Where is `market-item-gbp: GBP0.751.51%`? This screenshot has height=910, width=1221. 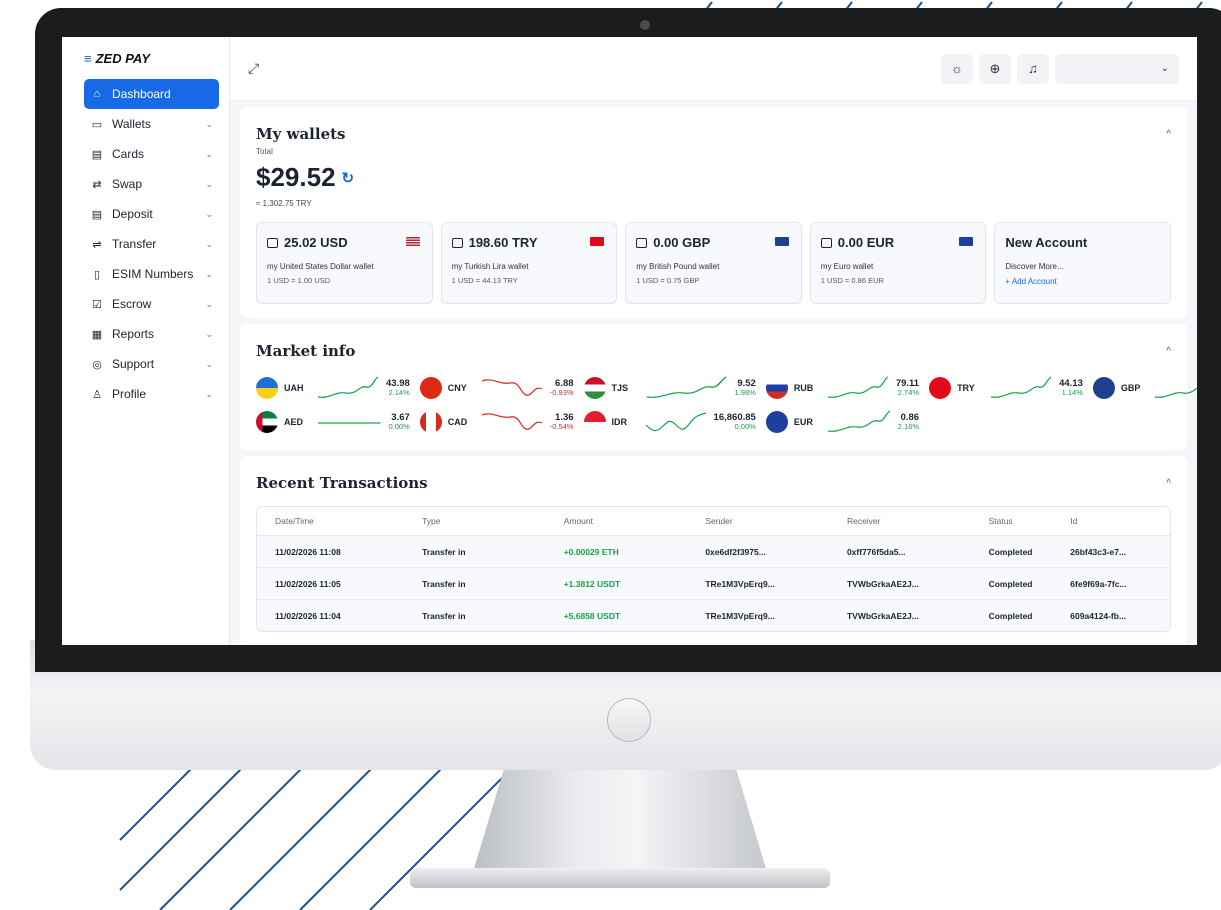
market-item-gbp: GBP0.751.51% is located at coordinates (1144, 388).